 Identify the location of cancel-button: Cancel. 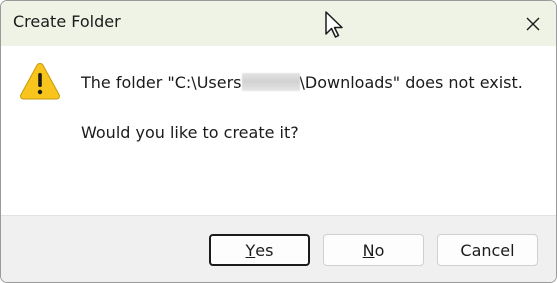
(487, 250).